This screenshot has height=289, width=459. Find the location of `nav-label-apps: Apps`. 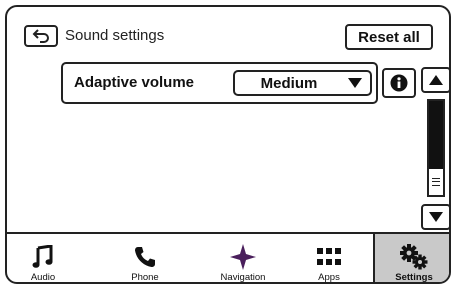

nav-label-apps: Apps is located at coordinates (329, 277).